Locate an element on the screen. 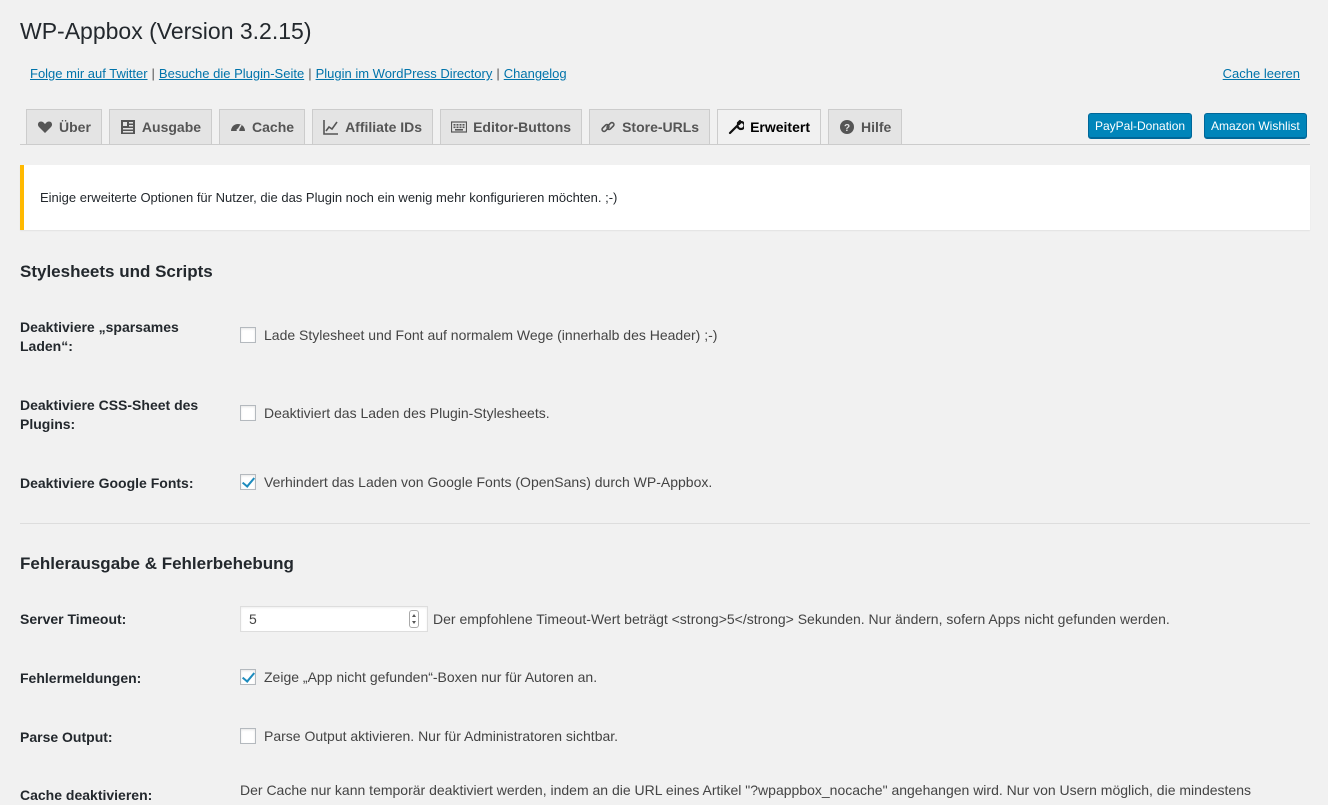 This screenshot has height=805, width=1328. tab-advanced: Erweitert is located at coordinates (769, 127).